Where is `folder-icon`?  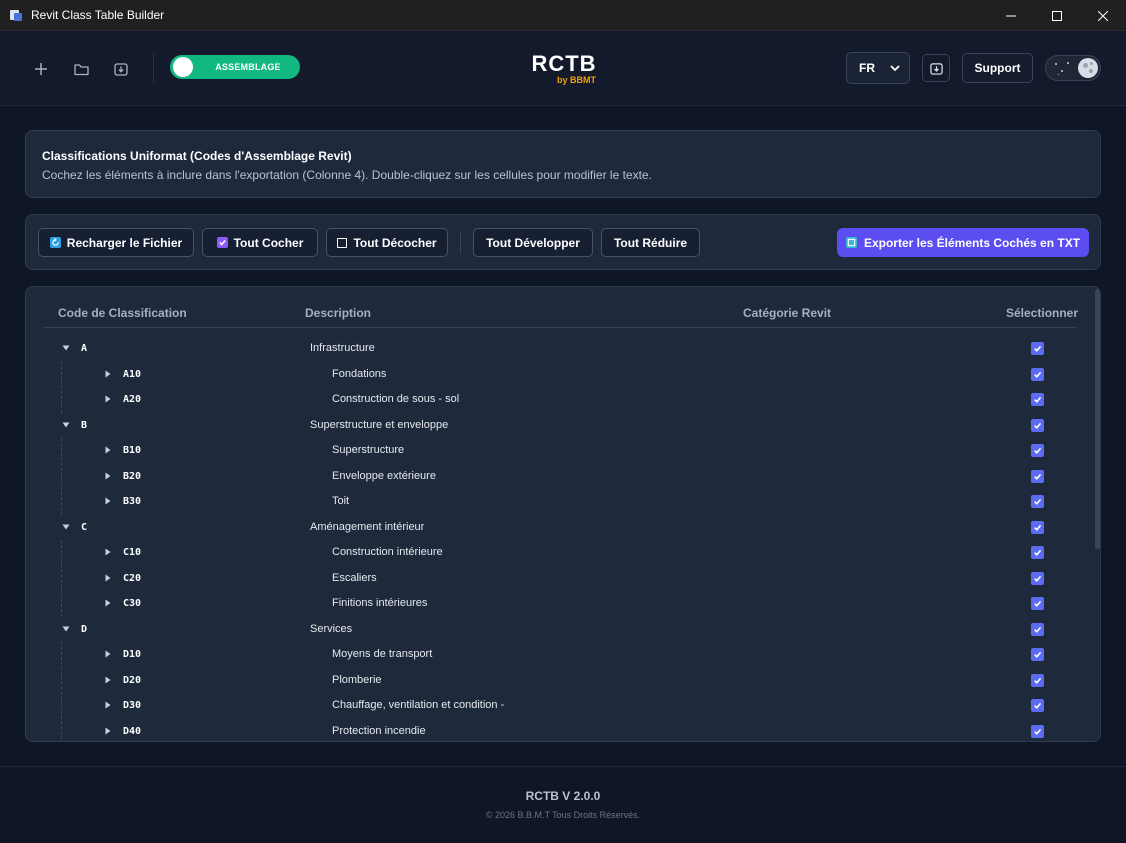
folder-icon is located at coordinates (81, 69).